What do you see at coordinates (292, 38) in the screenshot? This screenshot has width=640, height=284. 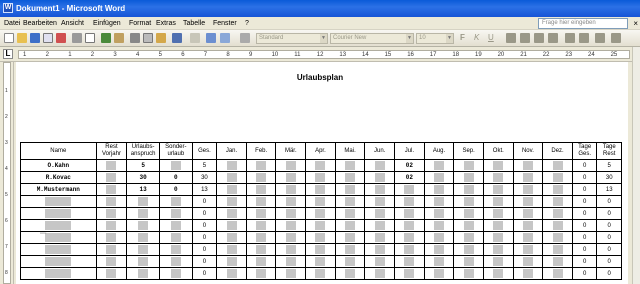 I see `style-dropdown: Standard ▼` at bounding box center [292, 38].